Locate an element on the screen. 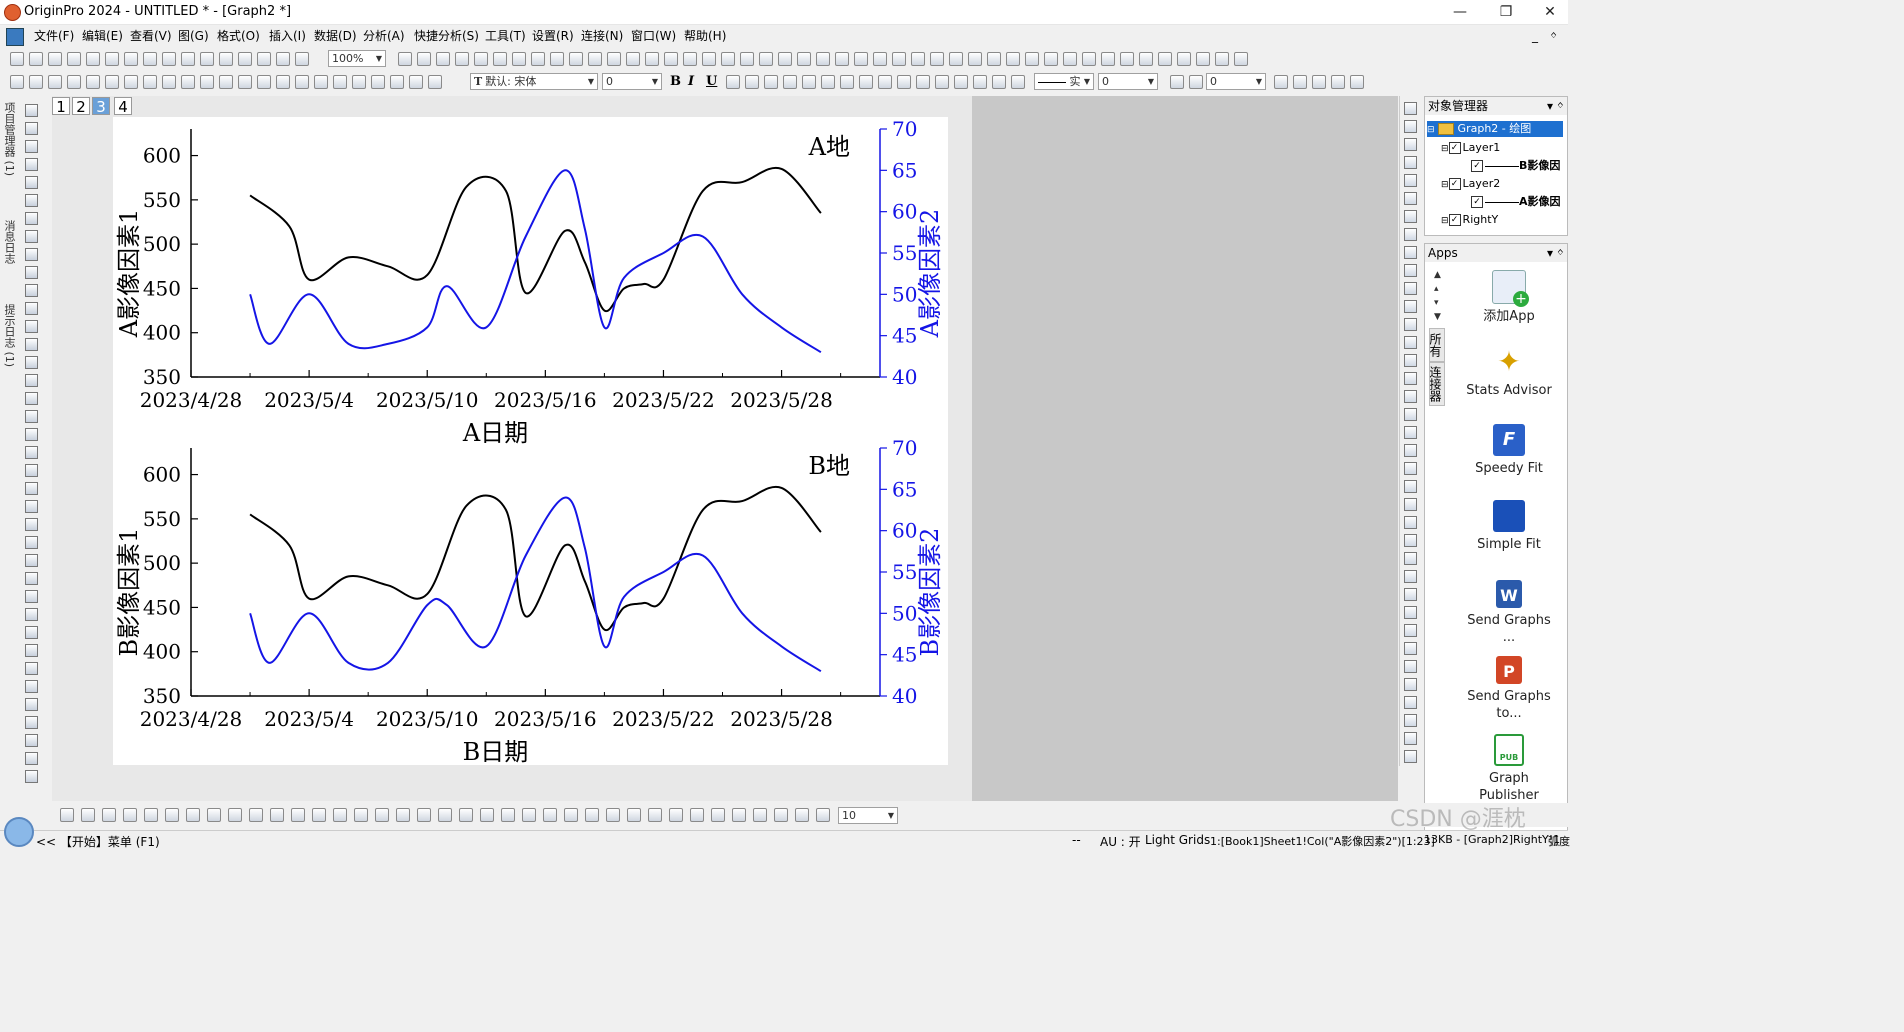 This screenshot has height=1032, width=1904. collapse-icon: ⊟ is located at coordinates (1445, 185).